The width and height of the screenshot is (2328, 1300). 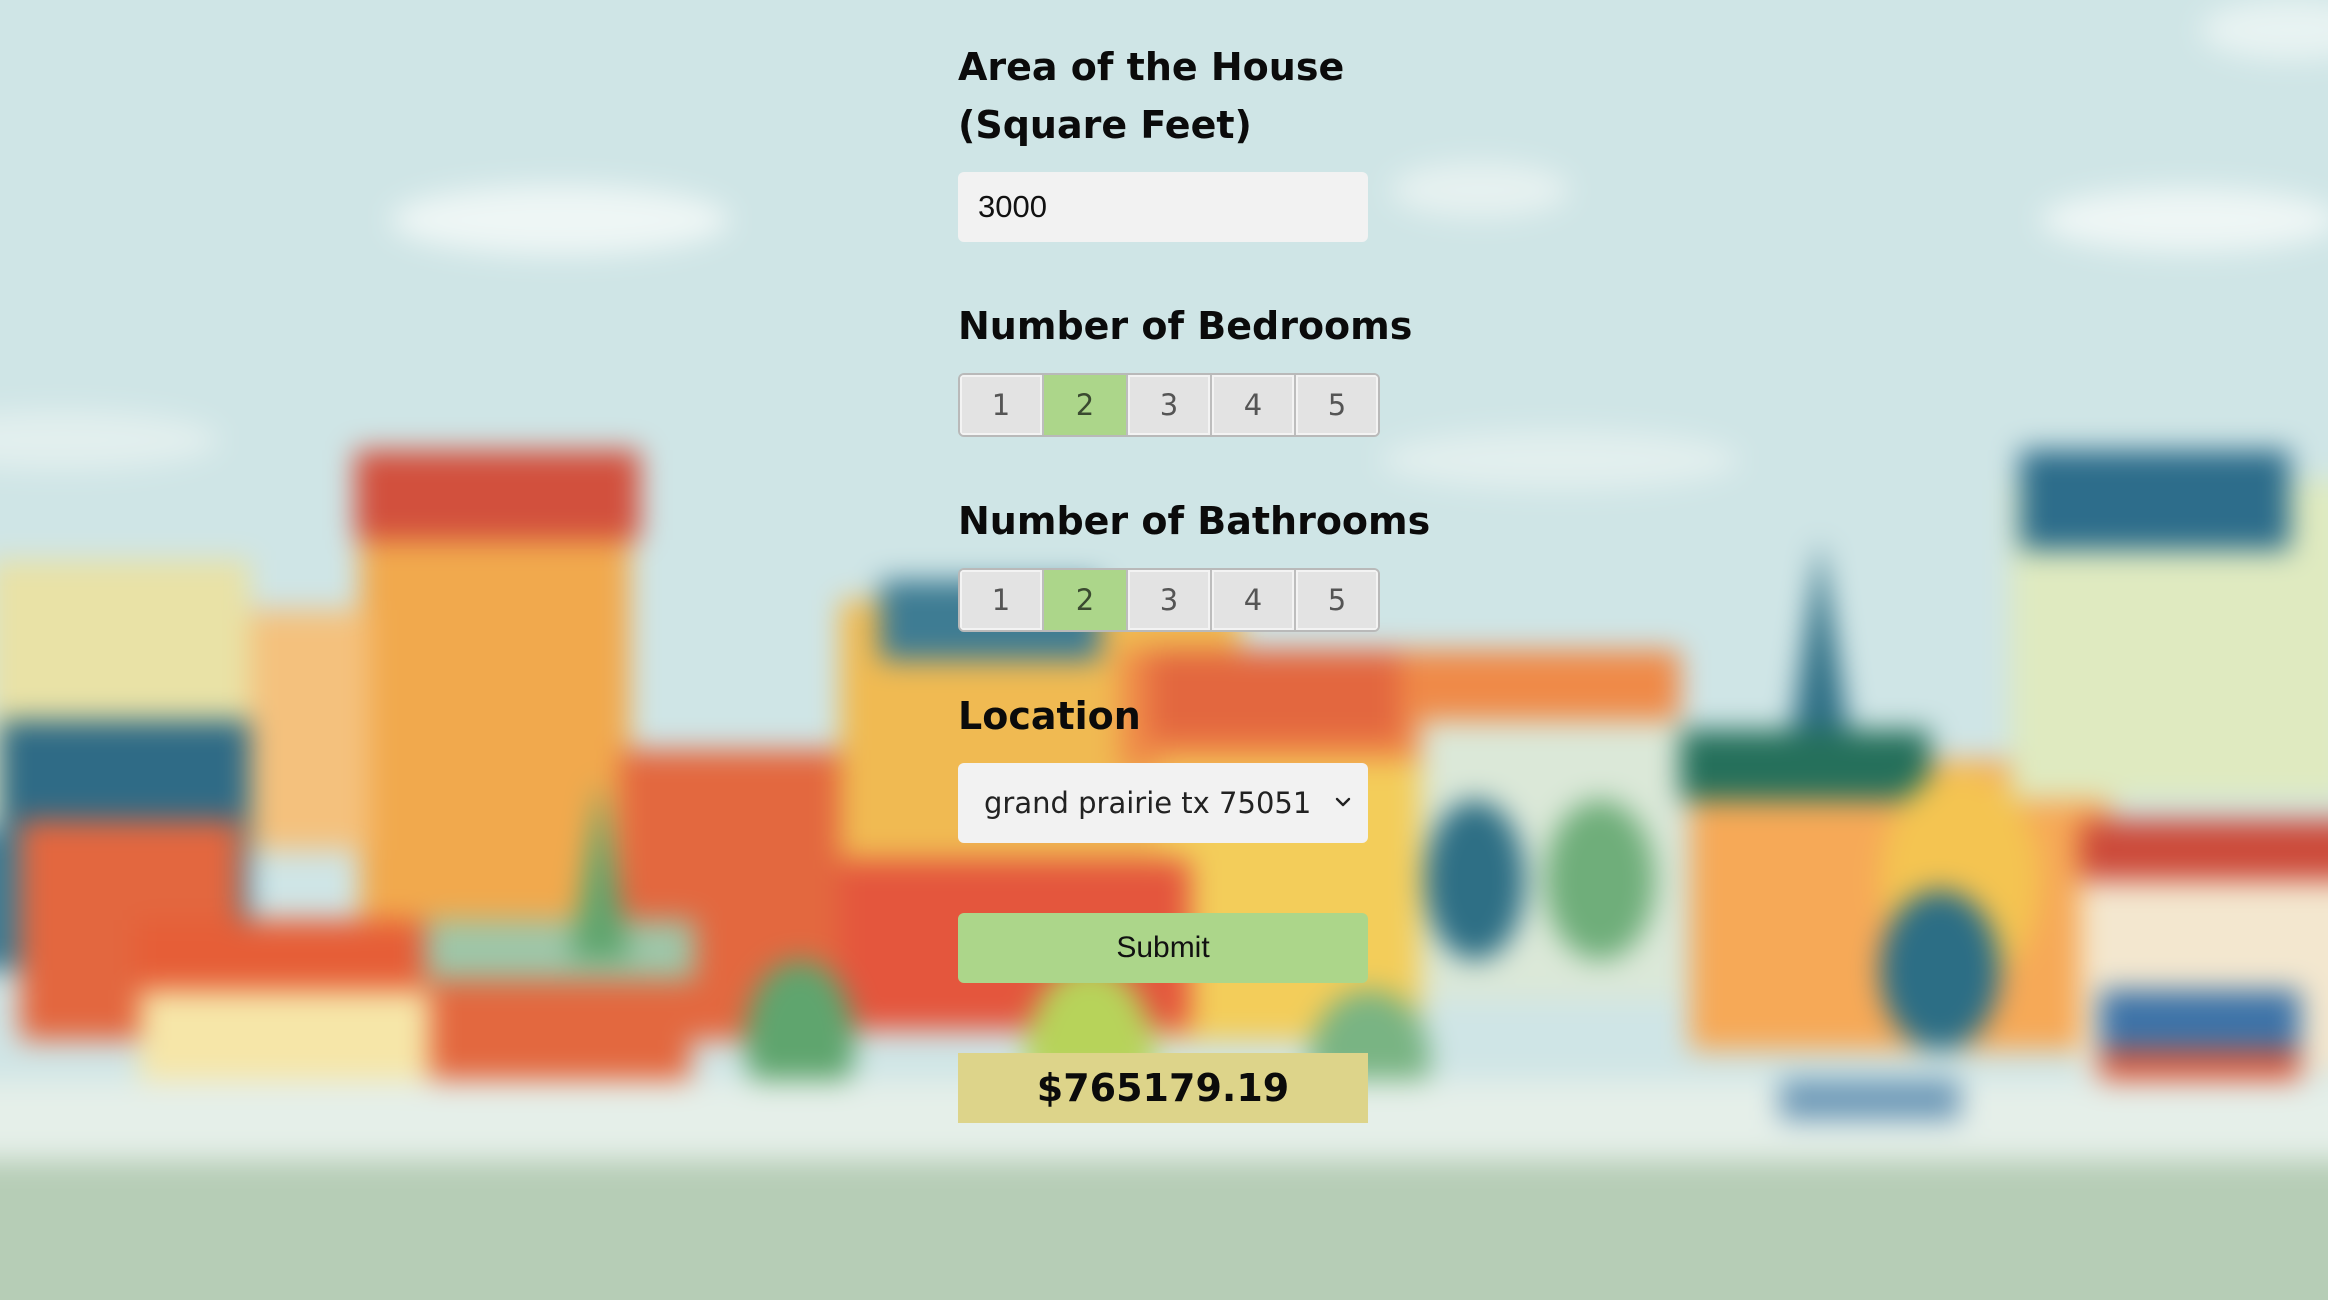 I want to click on estimated-price-result: $765179.19, so click(x=1163, y=1088).